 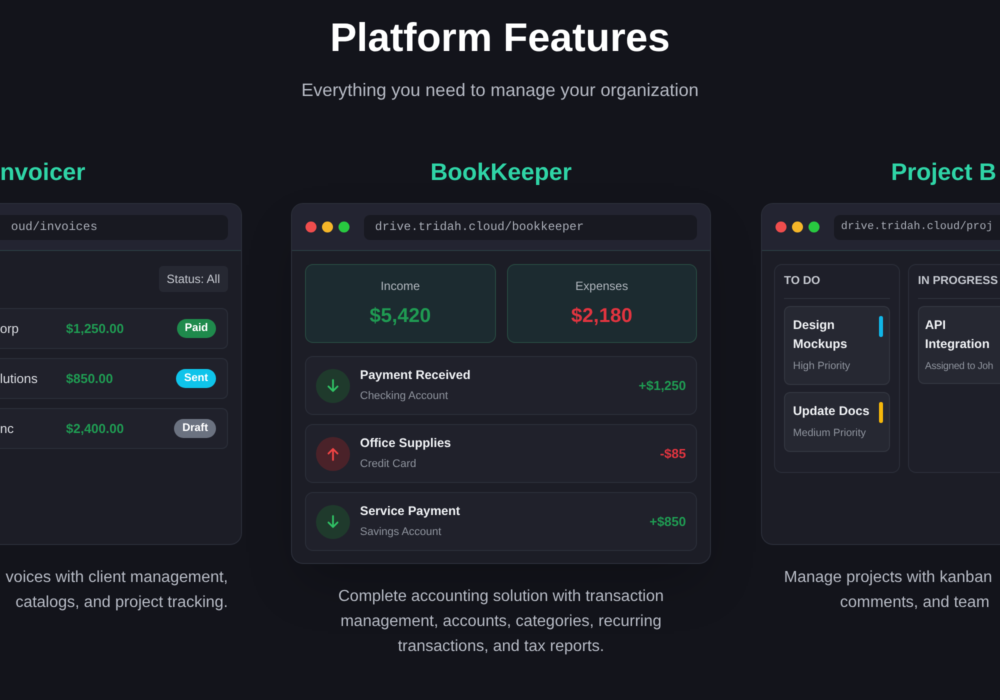 What do you see at coordinates (830, 433) in the screenshot?
I see `task-note: Medium Priority` at bounding box center [830, 433].